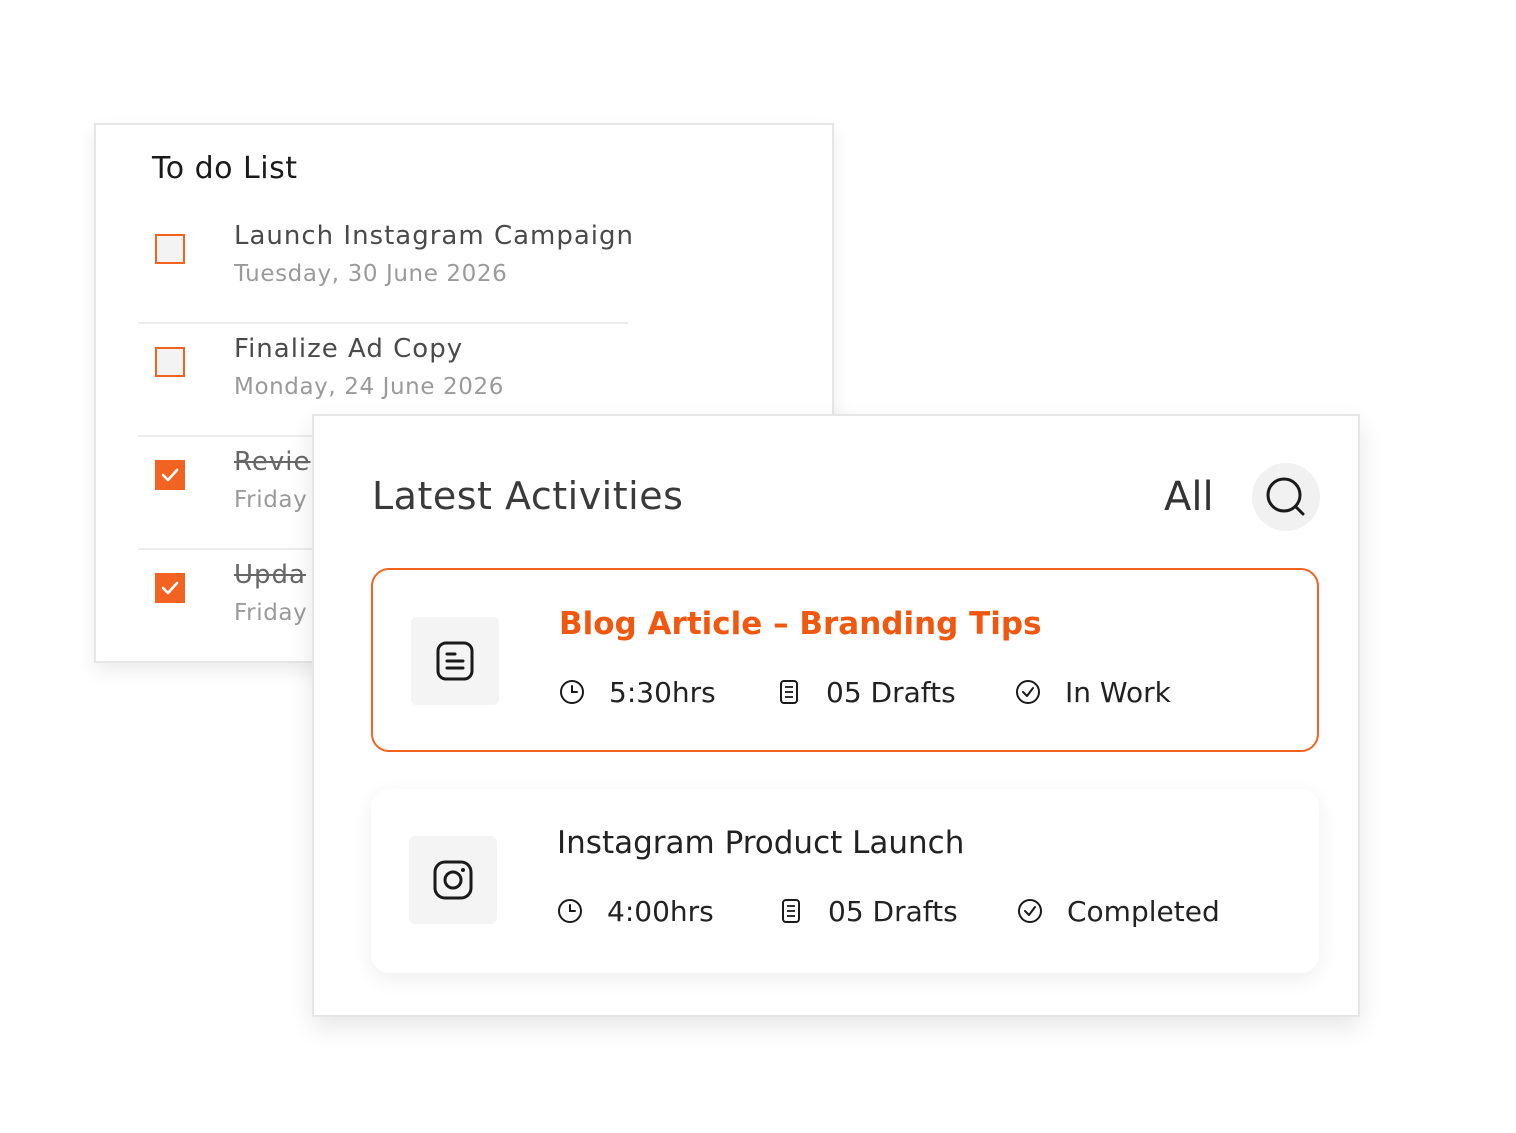 This screenshot has height=1133, width=1516. I want to click on time-meta: 5:30hrs, so click(637, 692).